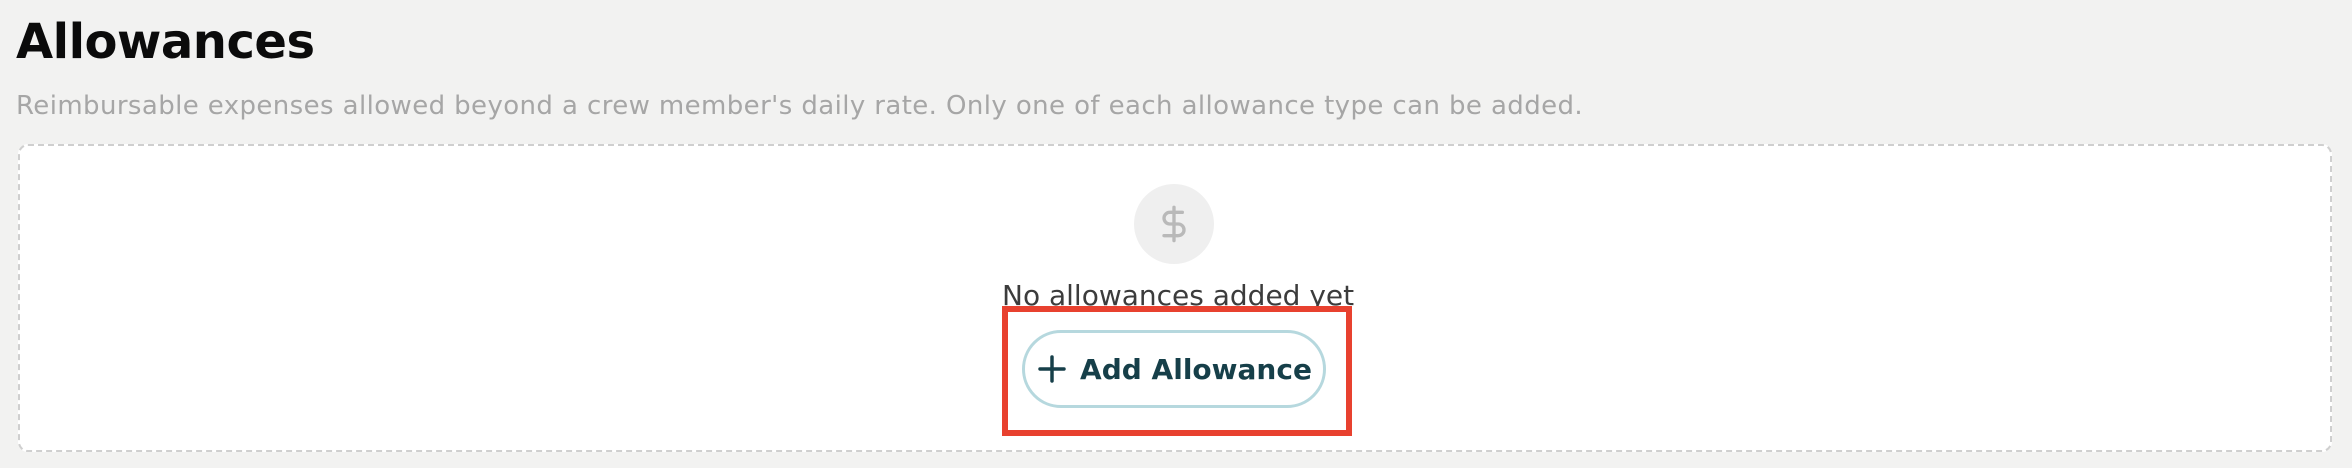 Image resolution: width=2352 pixels, height=468 pixels. I want to click on dollar-sign-icon, so click(1174, 224).